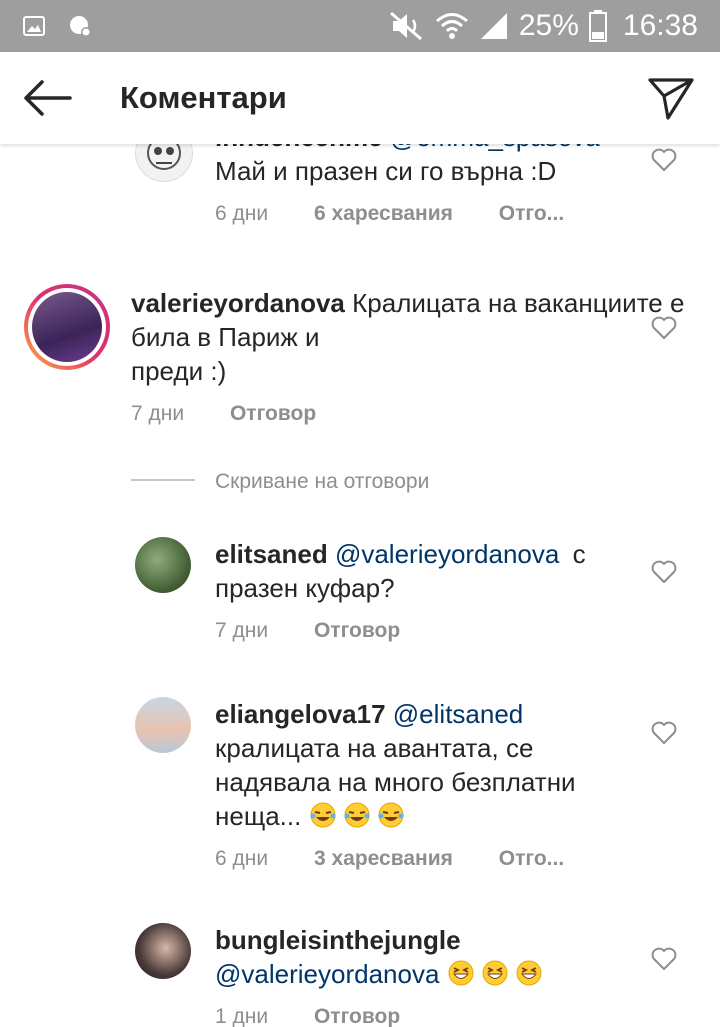 Image resolution: width=720 pixels, height=1027 pixels. I want to click on page-title: Коментари, so click(203, 97).